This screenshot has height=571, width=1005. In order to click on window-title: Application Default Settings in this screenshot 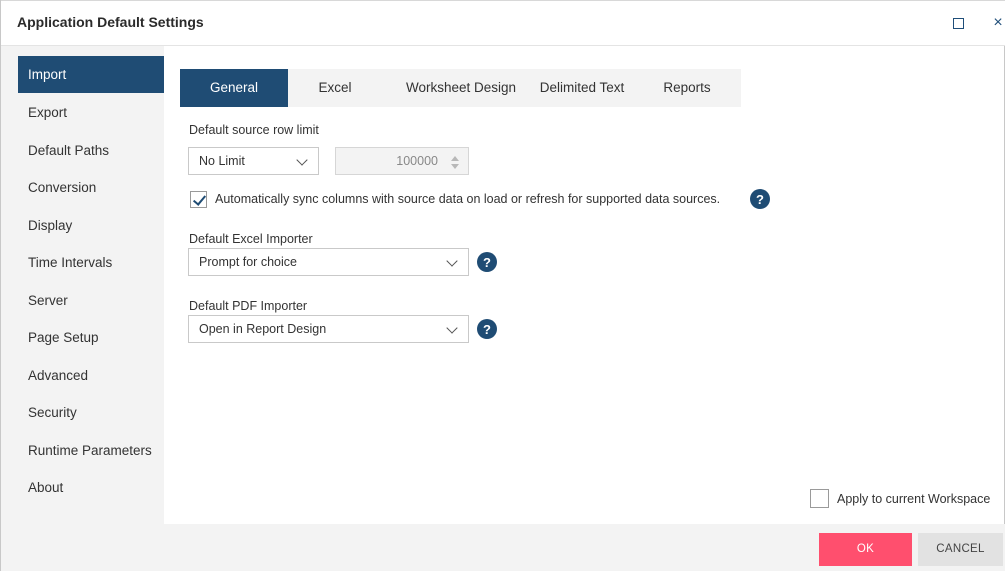, I will do `click(110, 22)`.